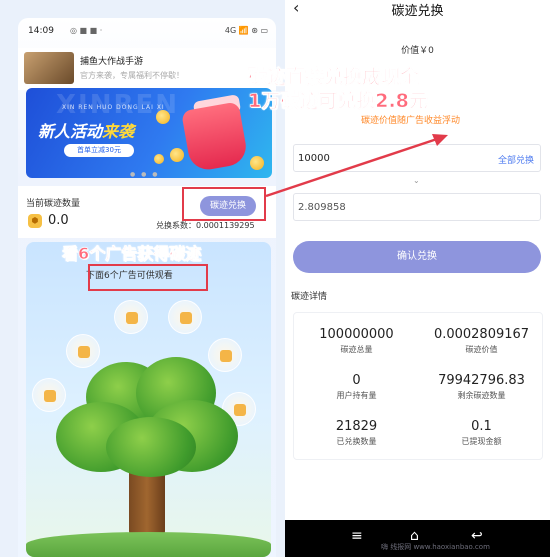 Image resolution: width=550 pixels, height=557 pixels. I want to click on annotation-line-1: 碳迹直接兑换成现金, so click(334, 77).